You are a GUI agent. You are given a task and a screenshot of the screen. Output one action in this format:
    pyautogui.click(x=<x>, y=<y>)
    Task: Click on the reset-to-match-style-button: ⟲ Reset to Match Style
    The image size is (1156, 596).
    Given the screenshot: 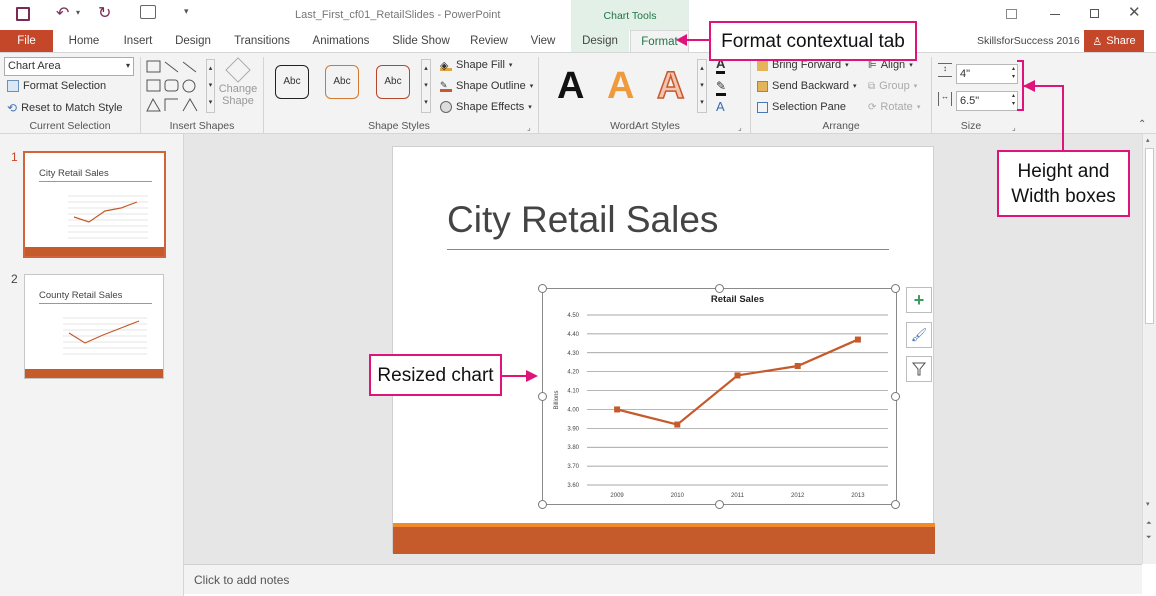 What is the action you would take?
    pyautogui.click(x=65, y=108)
    